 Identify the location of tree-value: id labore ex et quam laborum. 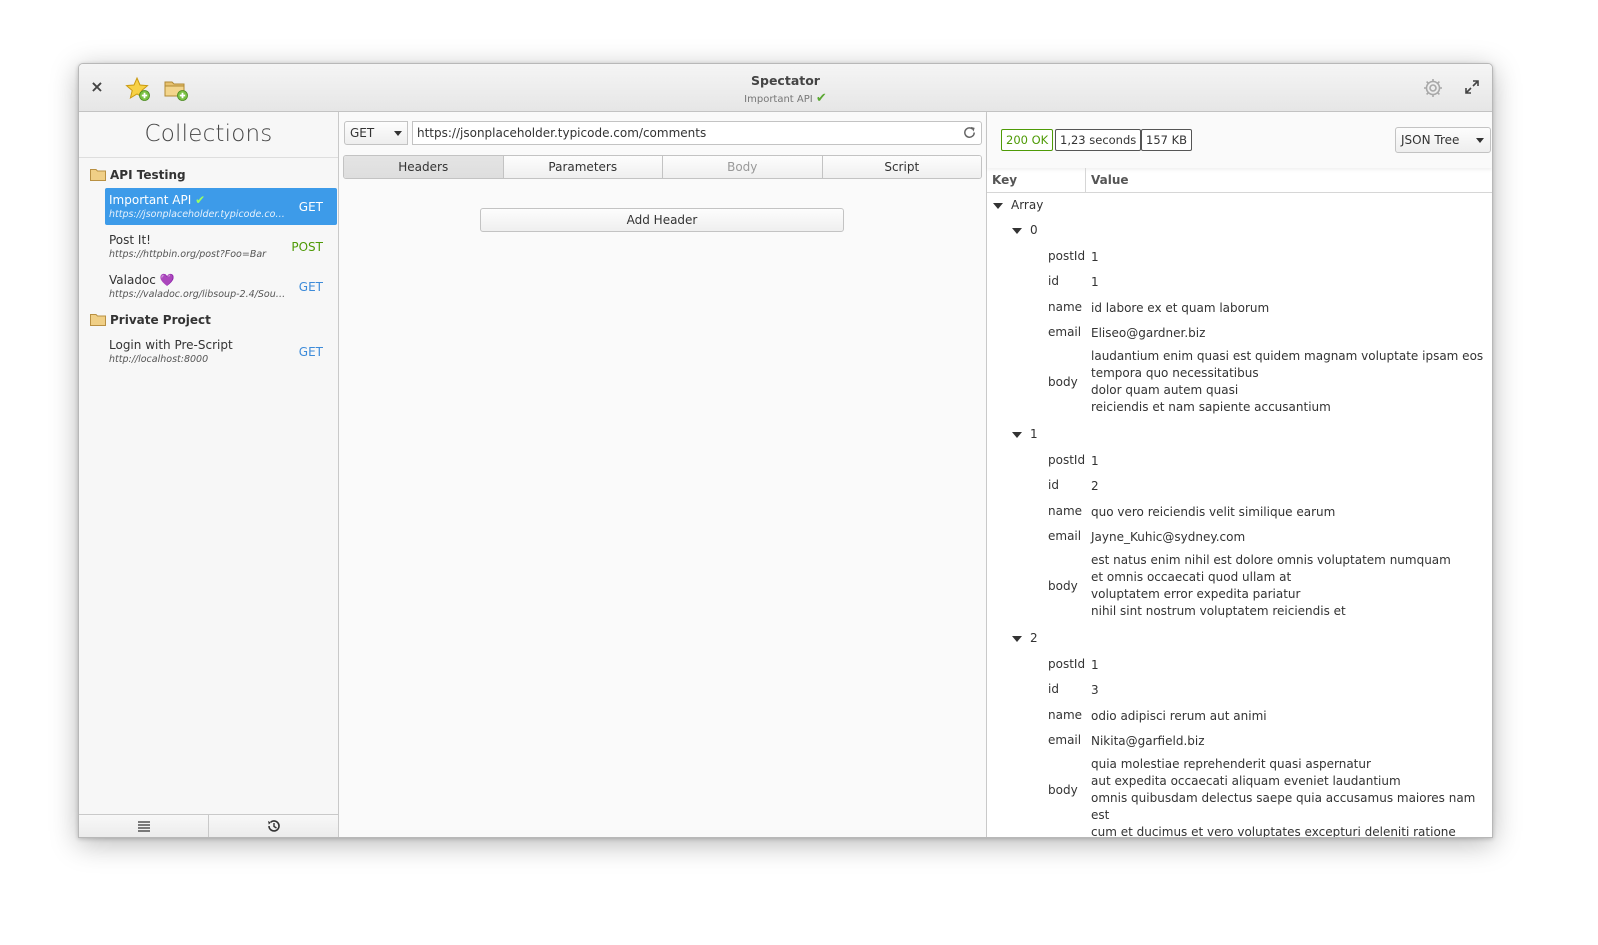
(1180, 307).